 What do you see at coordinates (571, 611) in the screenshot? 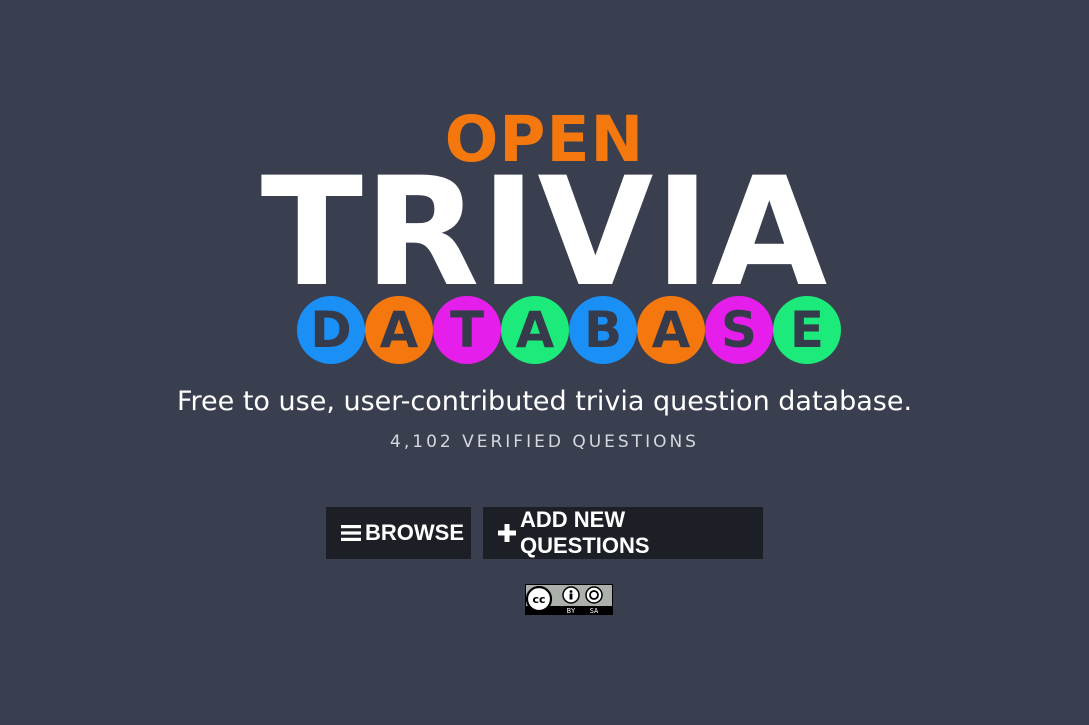
I see `license-by-text: BY` at bounding box center [571, 611].